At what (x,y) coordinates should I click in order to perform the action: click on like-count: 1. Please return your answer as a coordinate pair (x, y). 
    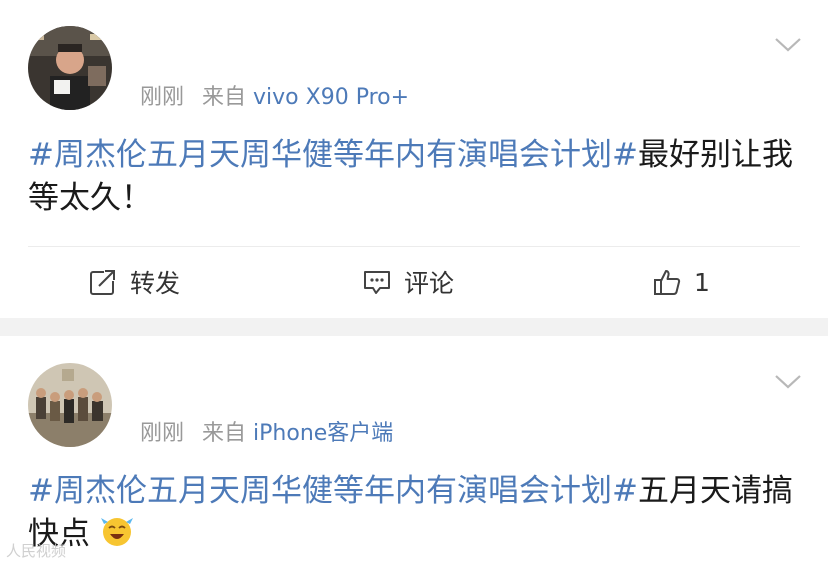
    Looking at the image, I should click on (702, 282).